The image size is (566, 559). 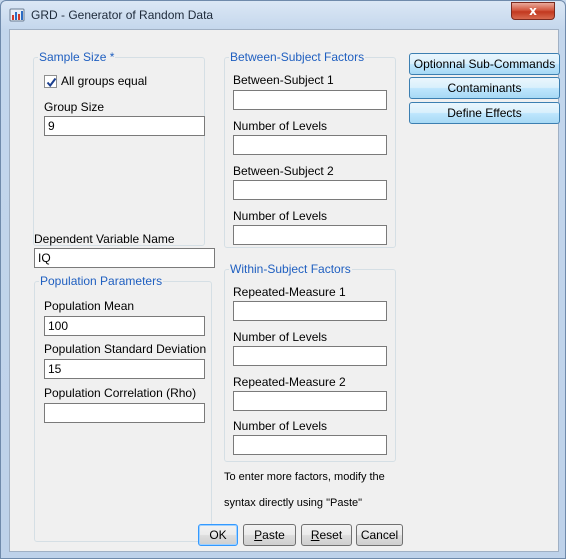 What do you see at coordinates (310, 311) in the screenshot?
I see `repeated-measure-1-input` at bounding box center [310, 311].